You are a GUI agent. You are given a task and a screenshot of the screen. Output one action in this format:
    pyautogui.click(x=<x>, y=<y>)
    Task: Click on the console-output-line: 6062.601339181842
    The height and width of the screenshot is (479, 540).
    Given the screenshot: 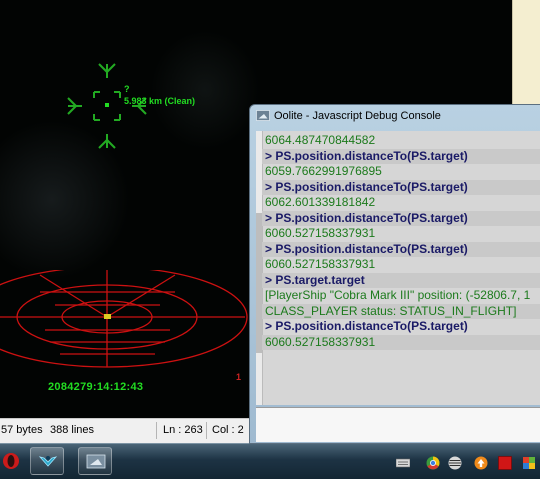 What is the action you would take?
    pyautogui.click(x=320, y=202)
    